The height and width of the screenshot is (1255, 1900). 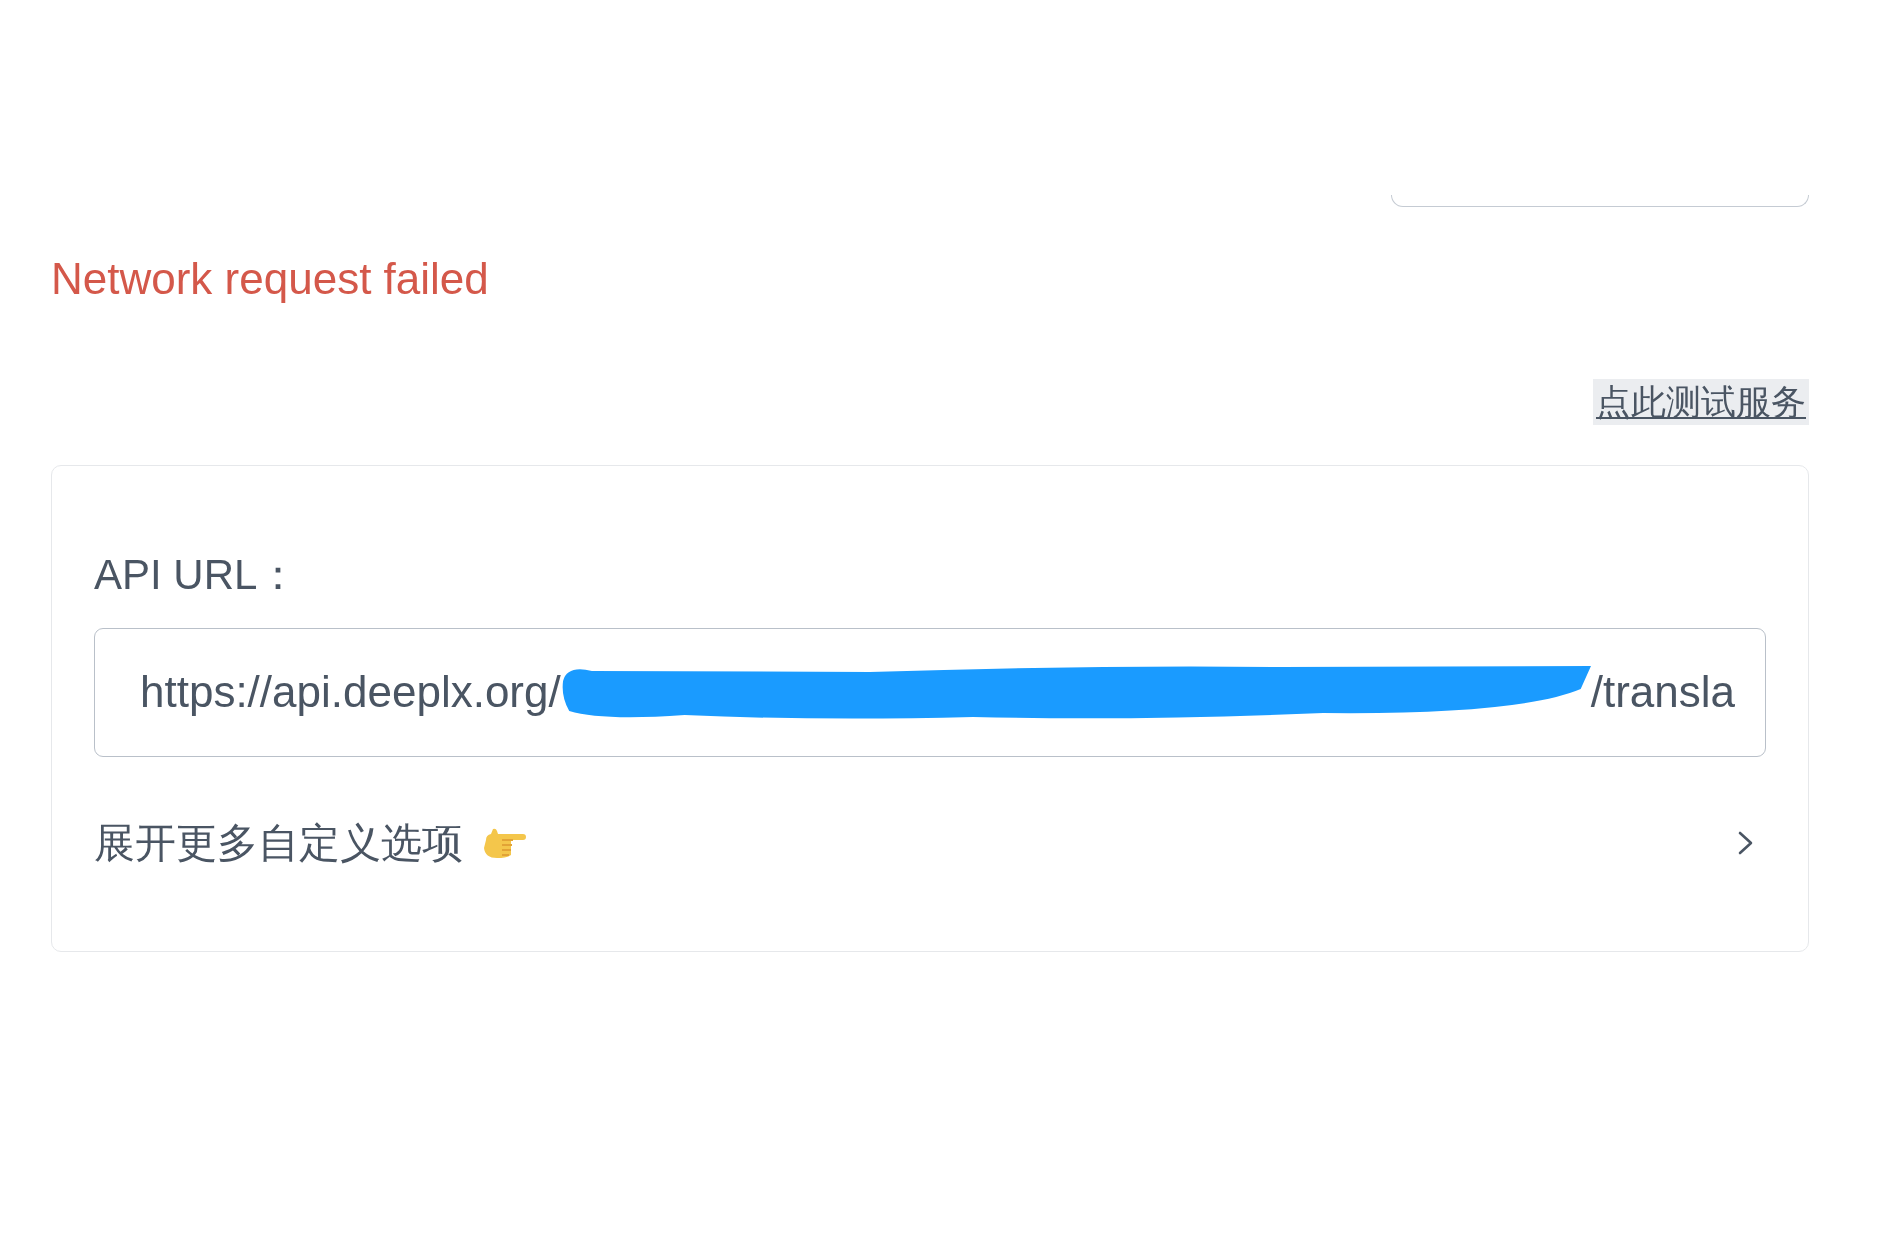 I want to click on error-message: Network request failed, so click(x=270, y=279).